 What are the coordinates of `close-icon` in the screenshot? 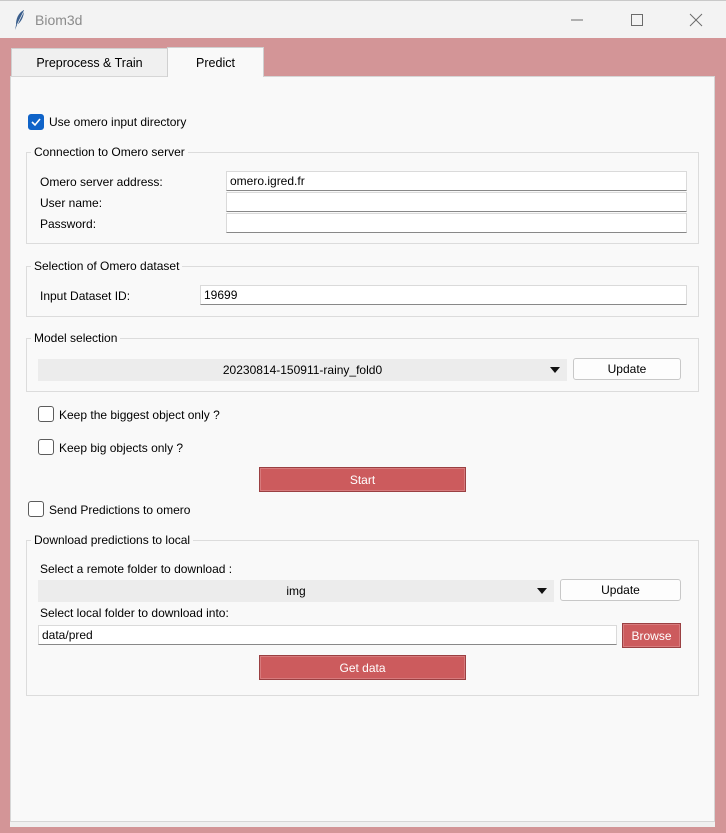 It's located at (696, 20).